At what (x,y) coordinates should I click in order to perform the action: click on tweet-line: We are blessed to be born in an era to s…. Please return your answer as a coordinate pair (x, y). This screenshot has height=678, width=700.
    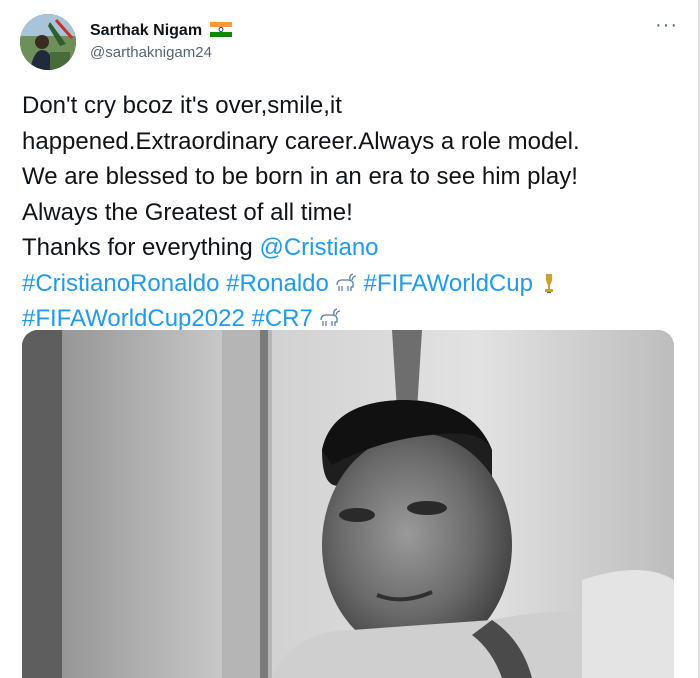
    Looking at the image, I should click on (300, 176).